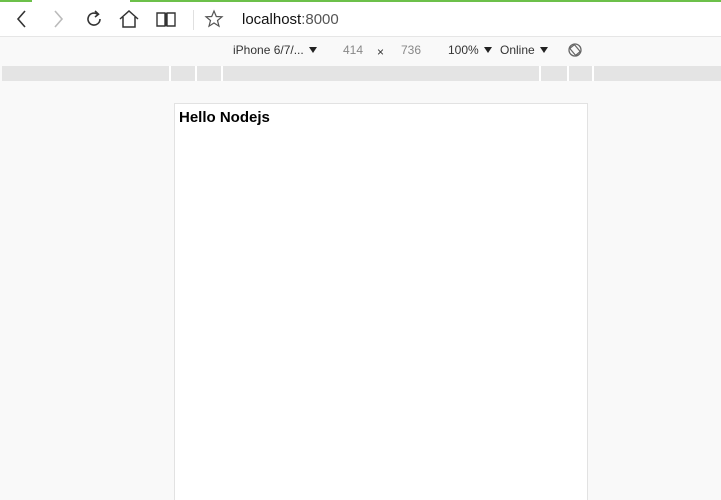 The height and width of the screenshot is (500, 721). What do you see at coordinates (272, 19) in the screenshot?
I see `address-host: localhost` at bounding box center [272, 19].